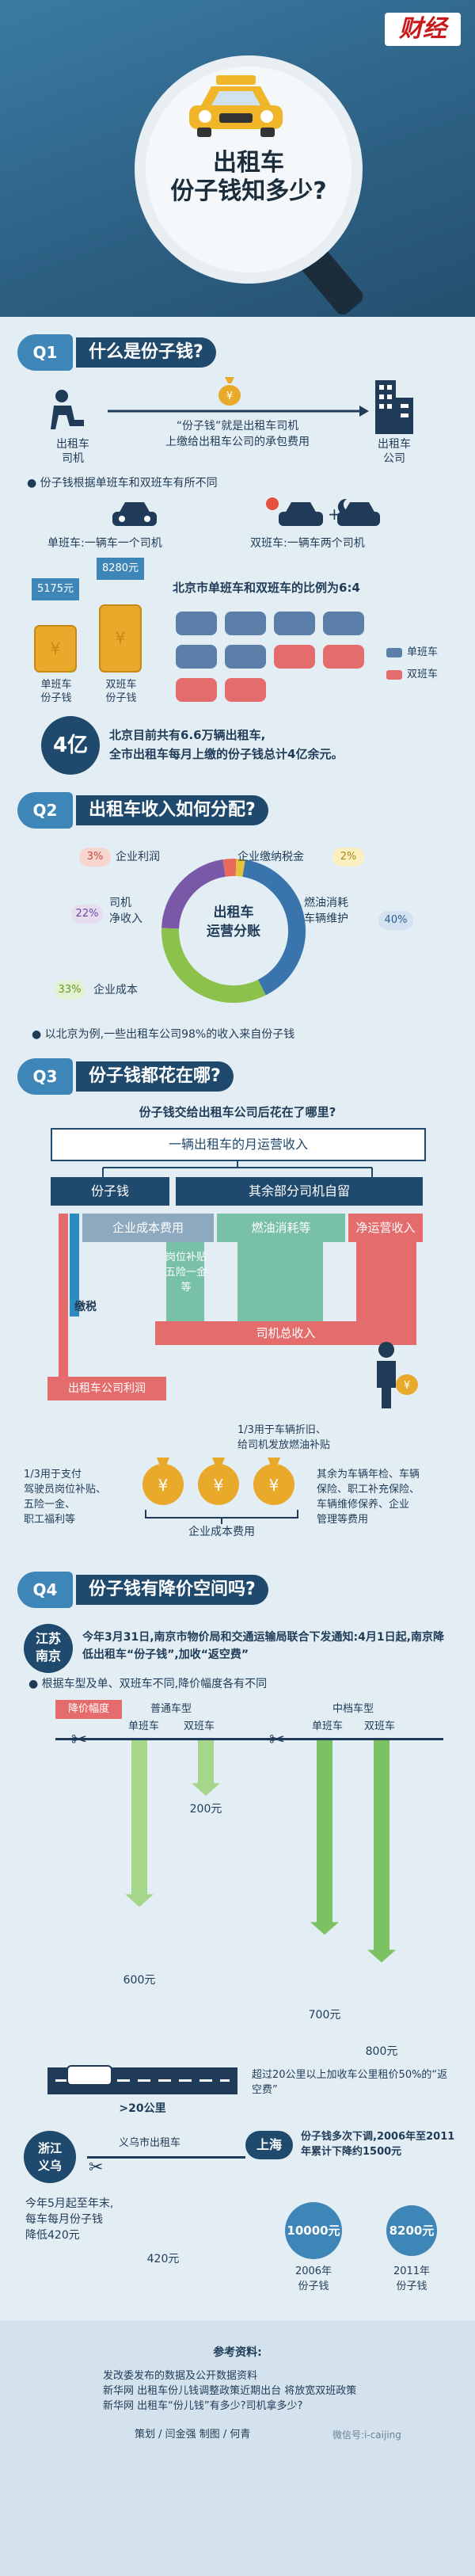 The height and width of the screenshot is (2576, 475). What do you see at coordinates (237, 812) in the screenshot?
I see `q2-header: Q2 出租车收入如何分配?` at bounding box center [237, 812].